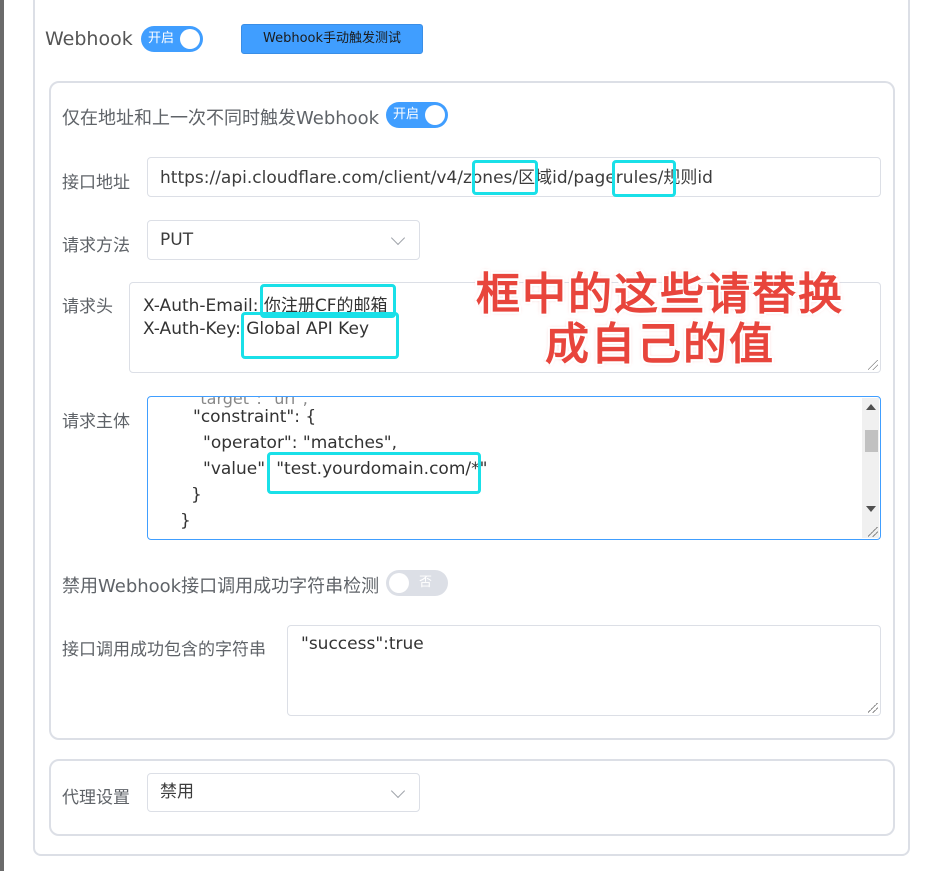 The image size is (929, 871). What do you see at coordinates (221, 118) in the screenshot?
I see `only-changed-label: 仅在地址和上一次不同时触发Webhook` at bounding box center [221, 118].